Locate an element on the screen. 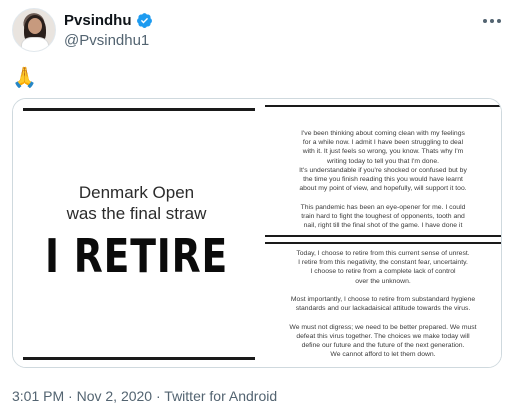  bottom-rule is located at coordinates (139, 358).